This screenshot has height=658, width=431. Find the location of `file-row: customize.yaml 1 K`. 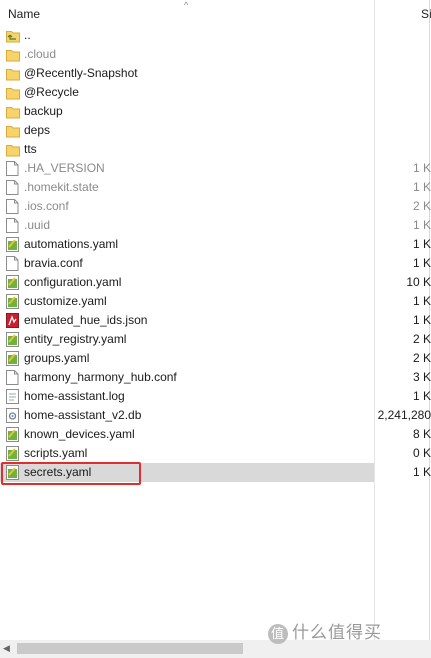

file-row: customize.yaml 1 K is located at coordinates (215, 301).